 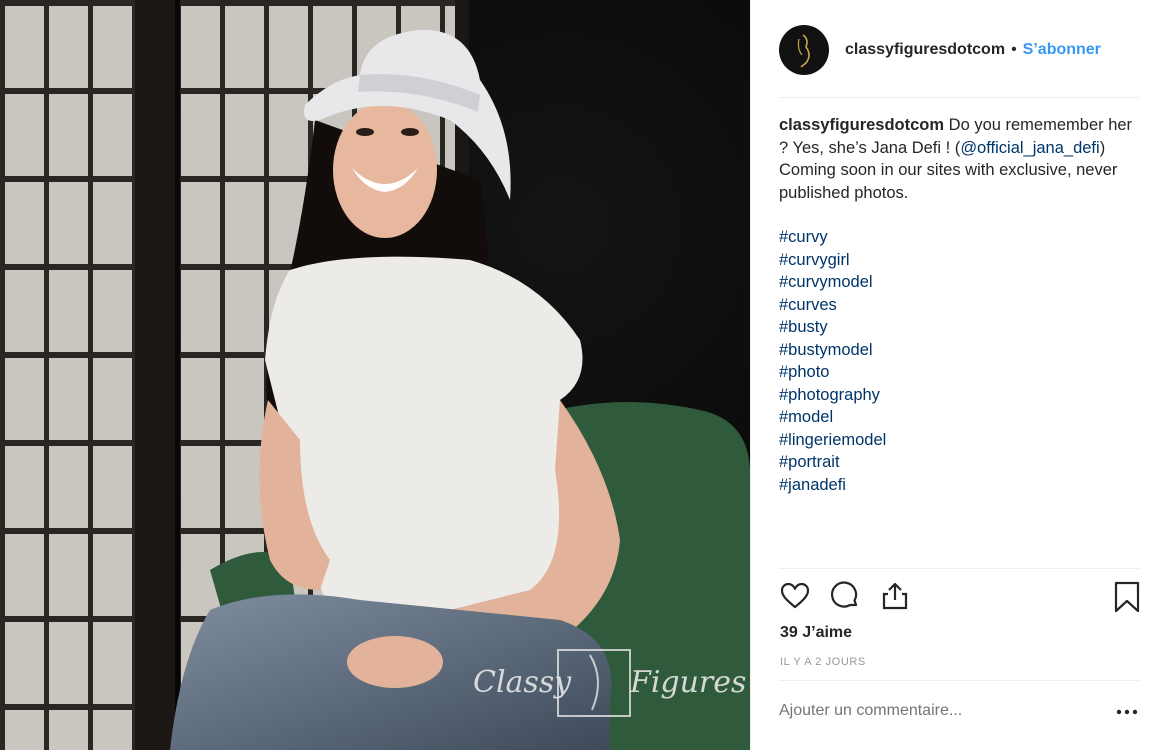 I want to click on likes-count: 39 J’aime, so click(x=816, y=633).